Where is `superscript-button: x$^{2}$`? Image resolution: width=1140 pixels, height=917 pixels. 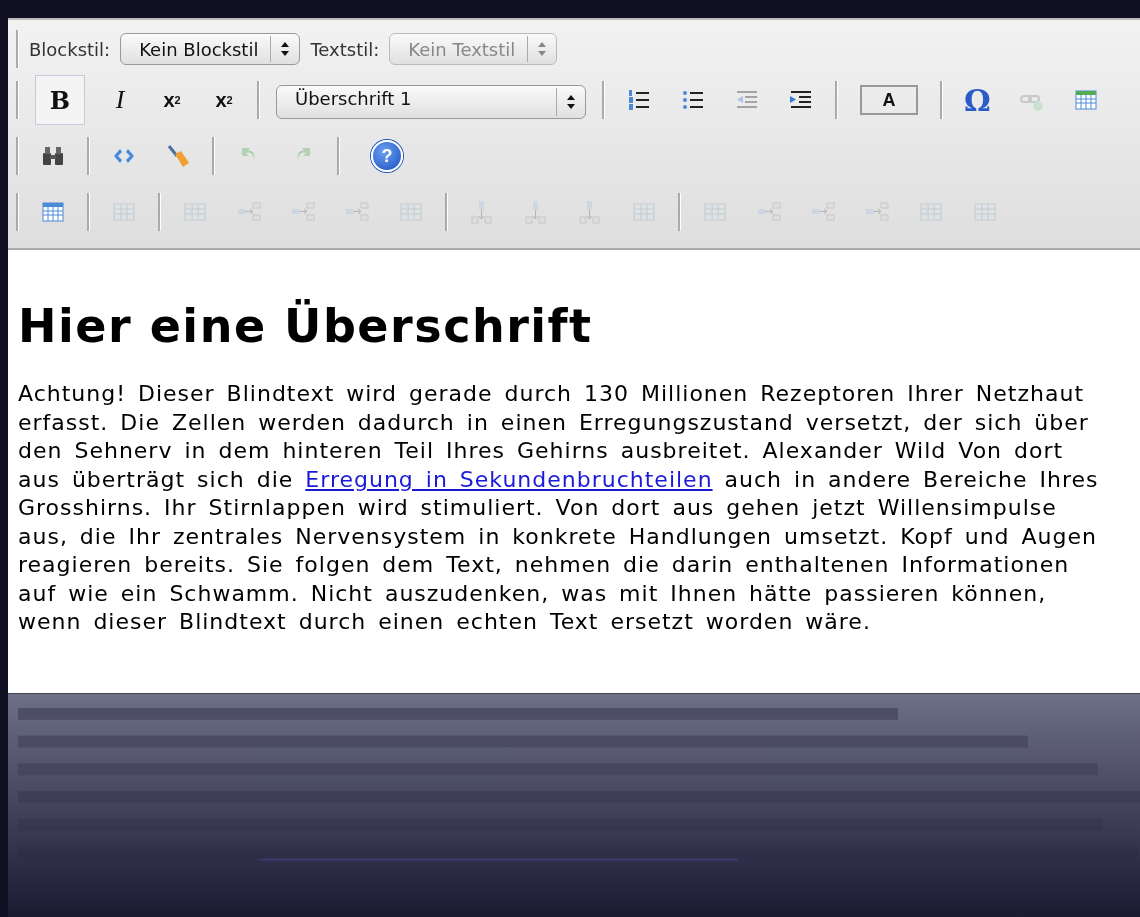 superscript-button: x$^{2}$ is located at coordinates (224, 100).